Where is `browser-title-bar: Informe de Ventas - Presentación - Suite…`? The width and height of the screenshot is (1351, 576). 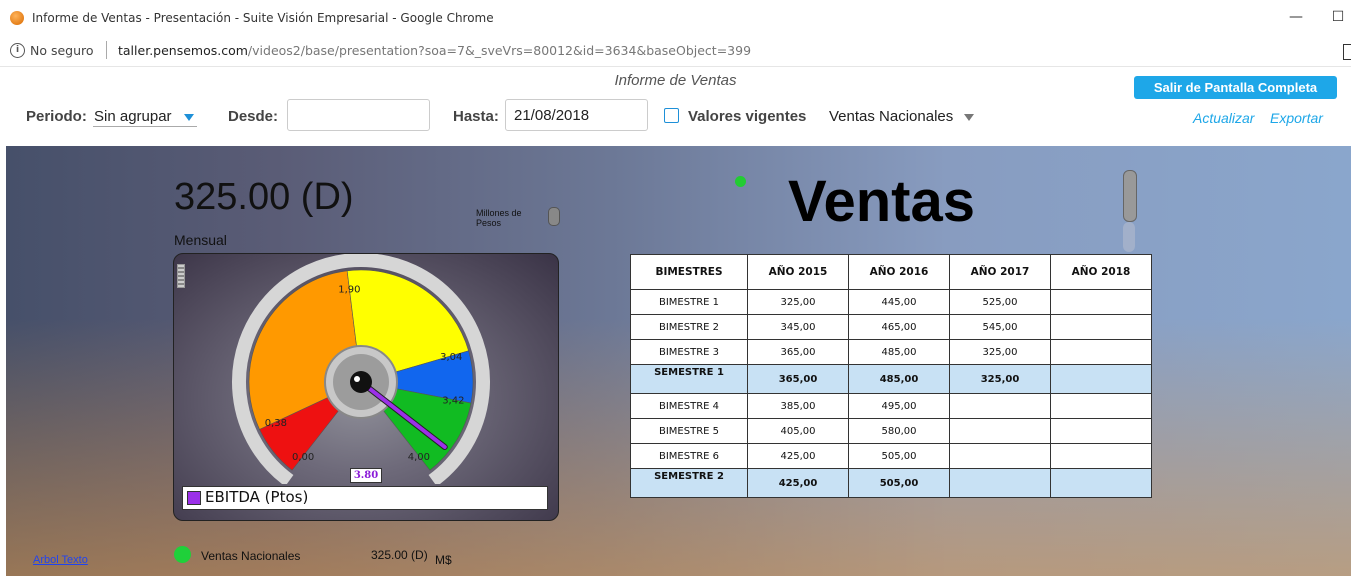
browser-title-bar: Informe de Ventas - Presentación - Suite… is located at coordinates (675, 18).